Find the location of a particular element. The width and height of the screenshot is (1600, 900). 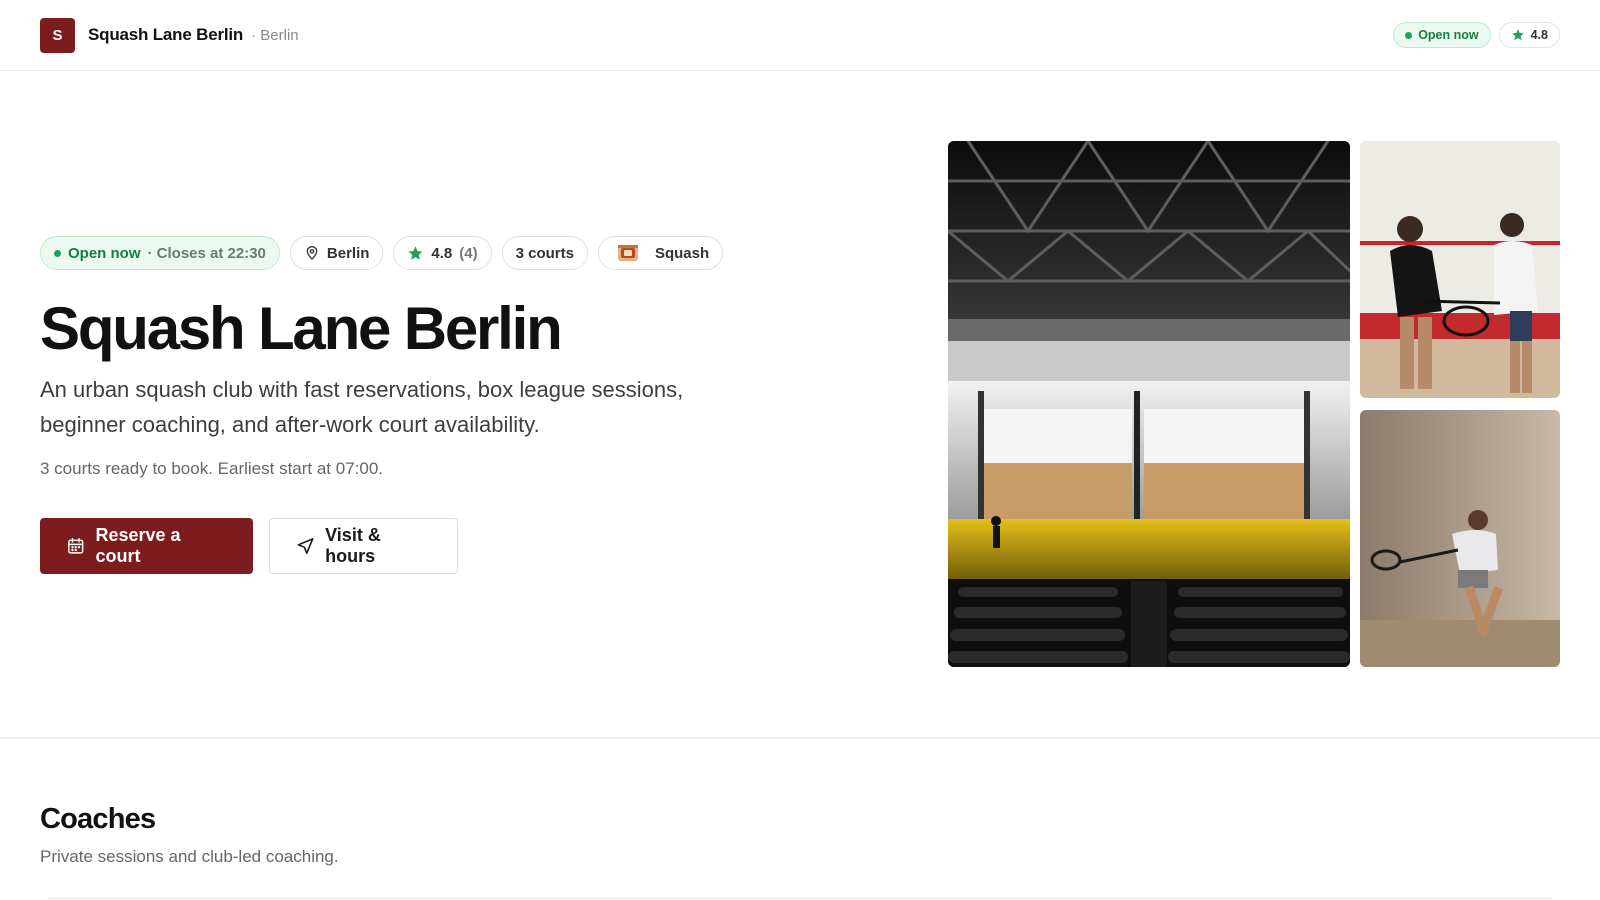

courts-label: 3 courts is located at coordinates (544, 253).